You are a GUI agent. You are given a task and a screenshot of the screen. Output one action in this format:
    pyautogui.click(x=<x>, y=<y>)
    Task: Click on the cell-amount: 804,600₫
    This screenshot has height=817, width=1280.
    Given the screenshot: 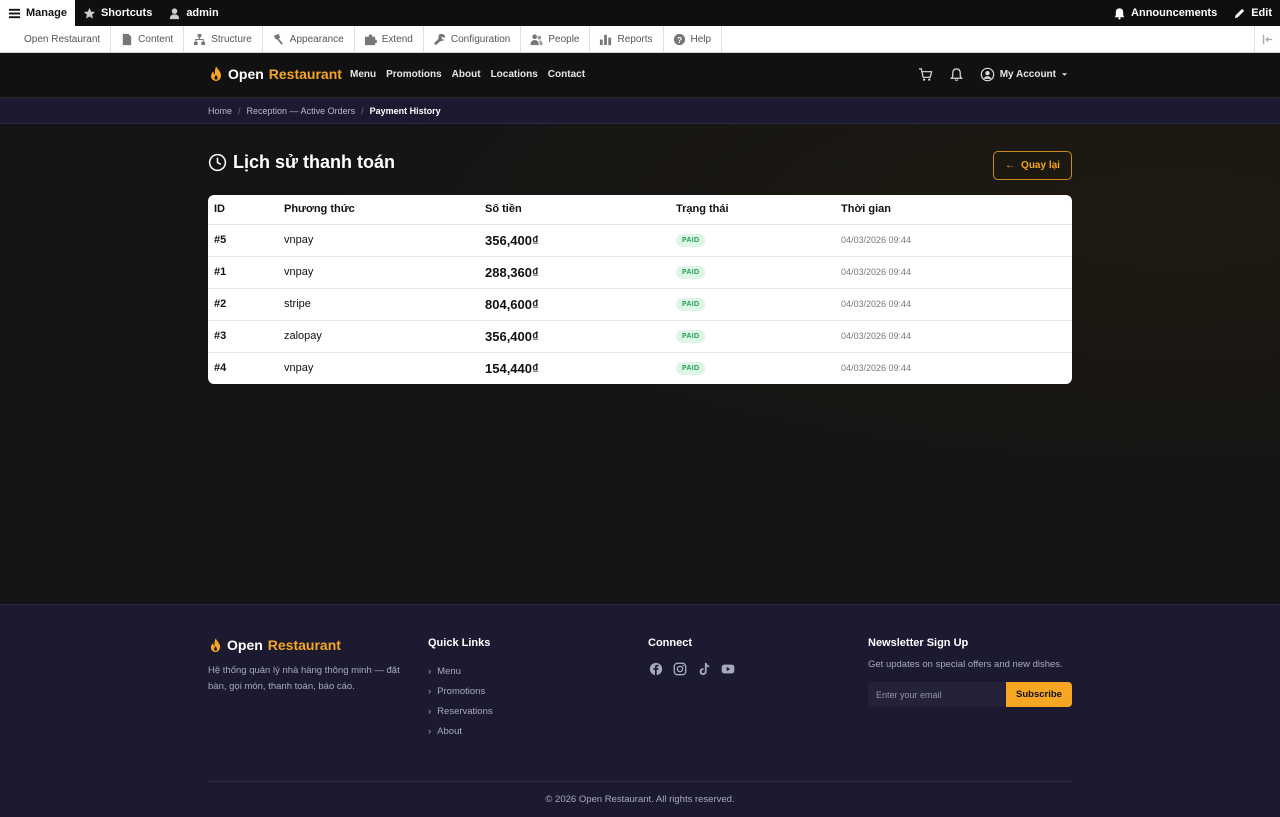 What is the action you would take?
    pyautogui.click(x=574, y=304)
    